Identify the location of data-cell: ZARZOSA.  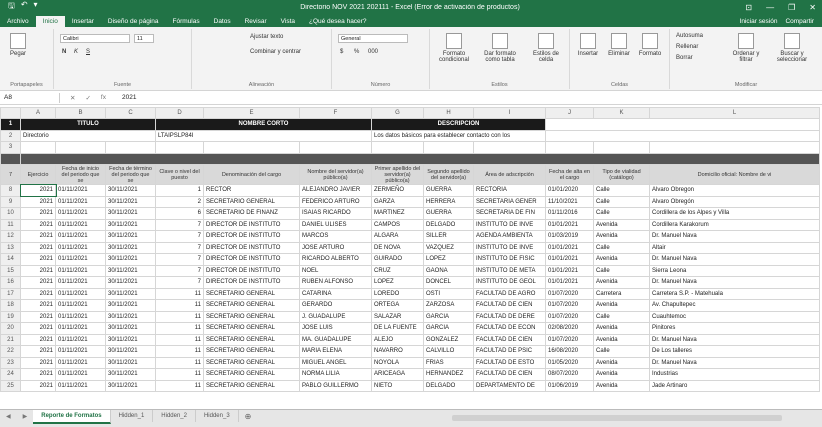
(448, 305).